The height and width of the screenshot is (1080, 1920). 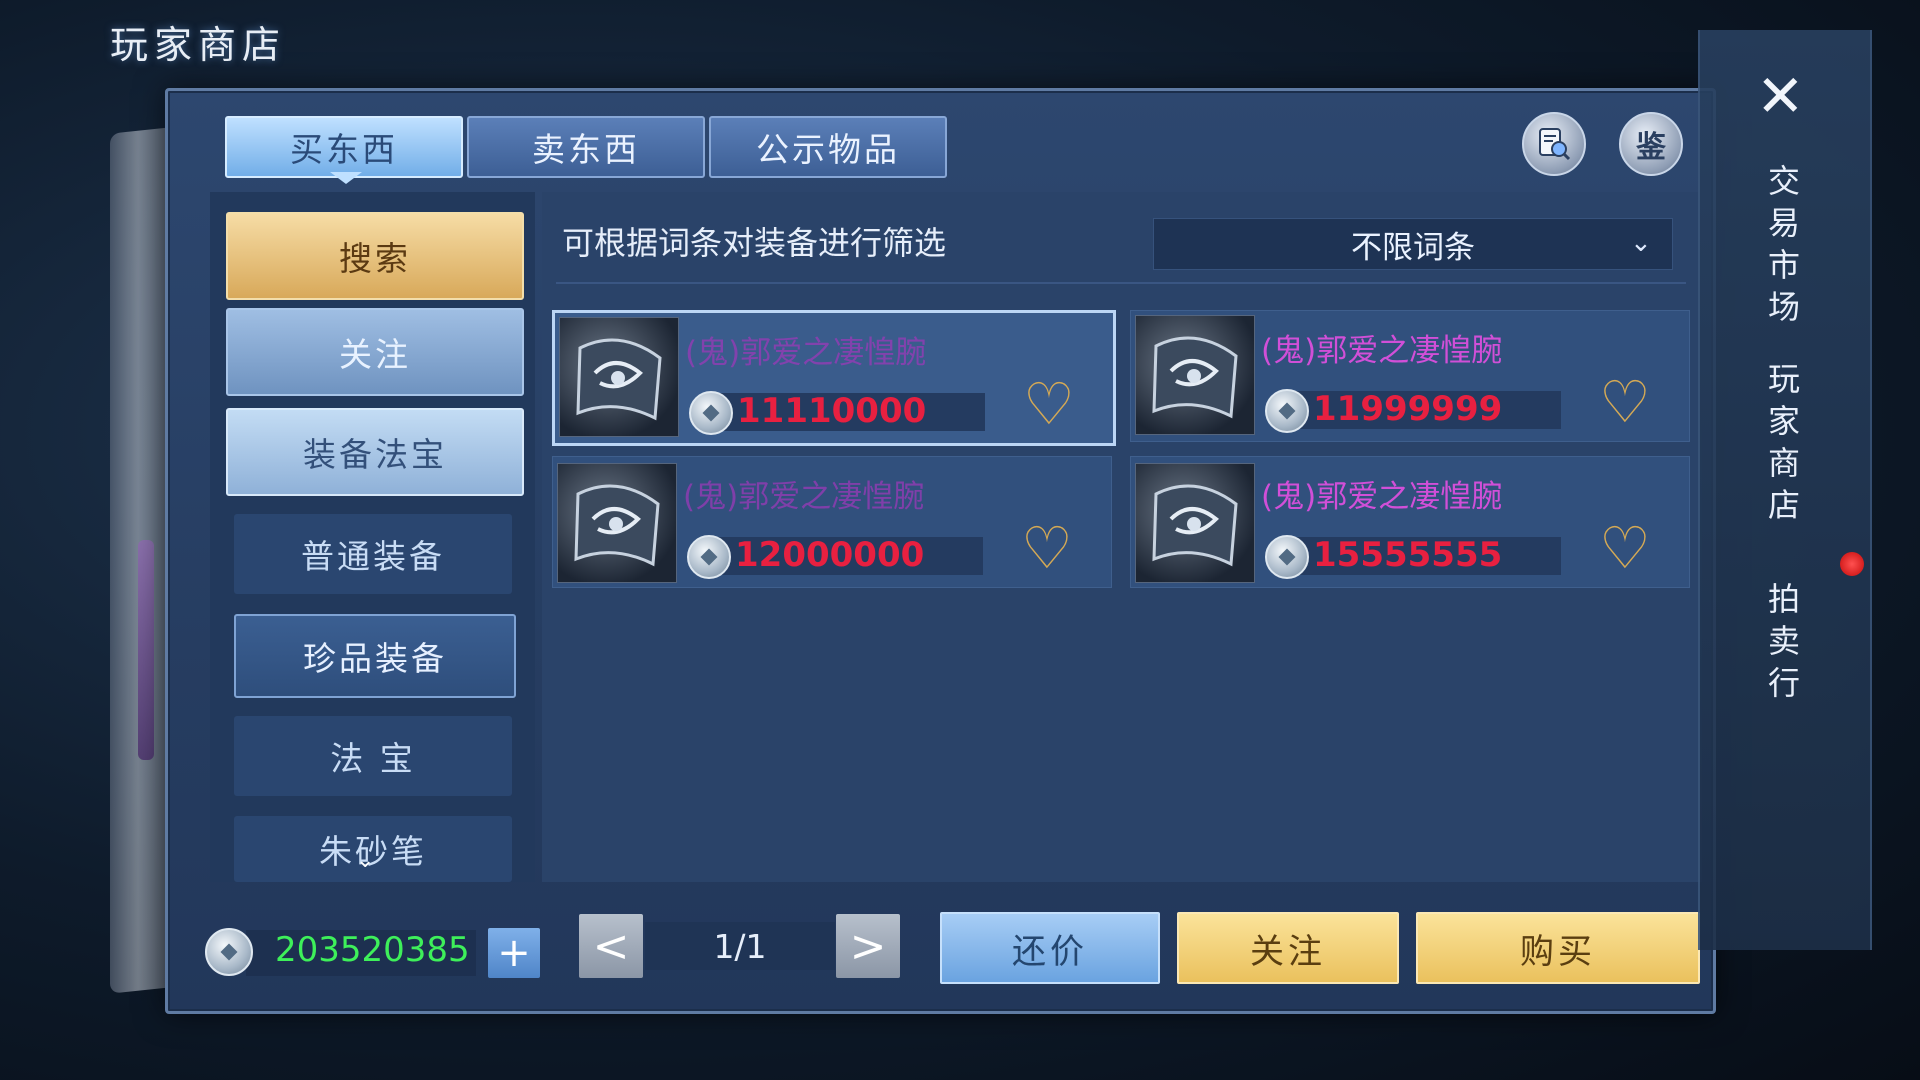 I want to click on appraise-button: 鉴, so click(x=1651, y=144).